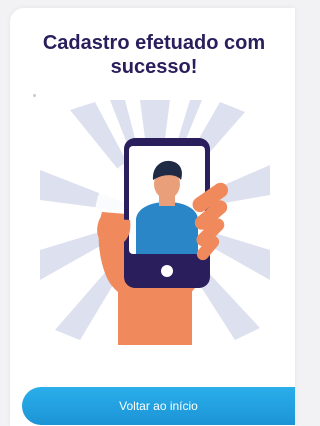  Describe the element at coordinates (167, 271) in the screenshot. I see `home-button` at that location.